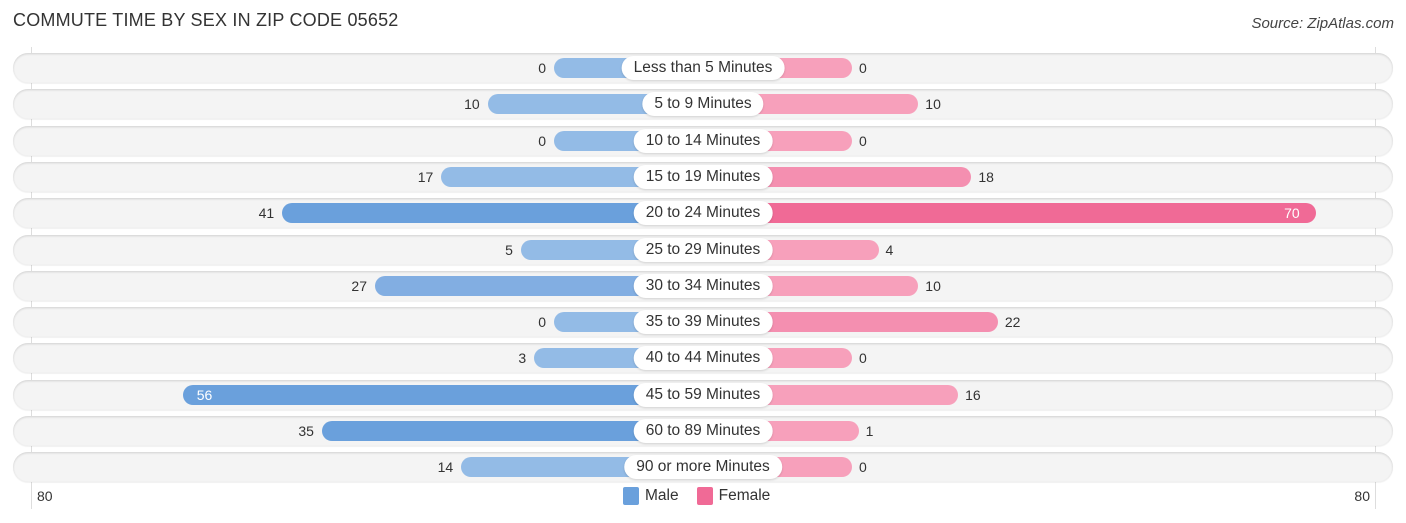  I want to click on category-label: Less than 5 Minutes, so click(703, 68).